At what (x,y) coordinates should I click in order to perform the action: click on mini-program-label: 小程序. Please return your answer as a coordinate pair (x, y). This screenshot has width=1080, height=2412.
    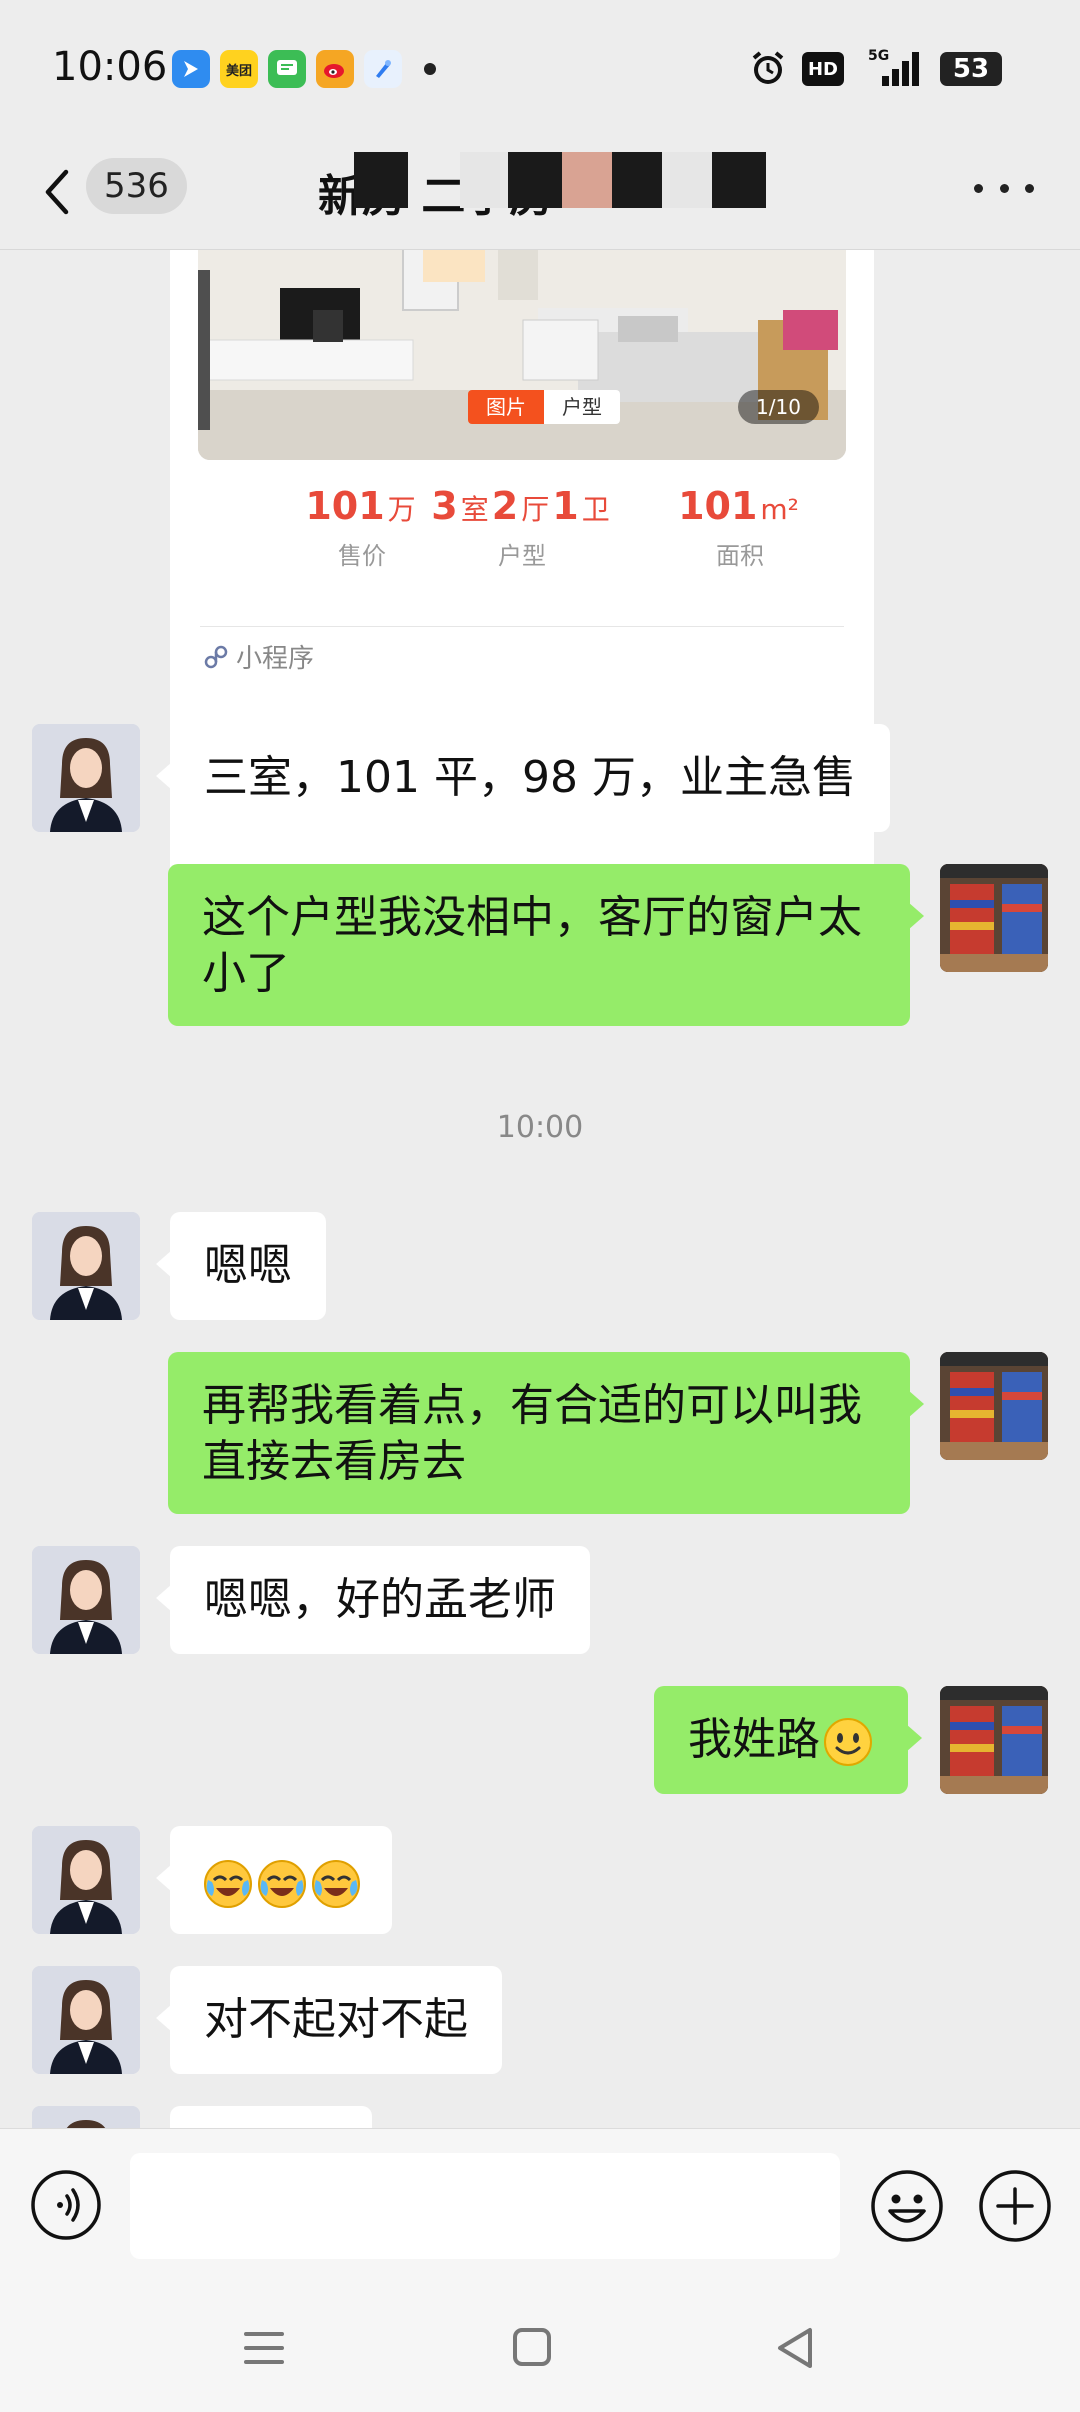
    Looking at the image, I should click on (275, 659).